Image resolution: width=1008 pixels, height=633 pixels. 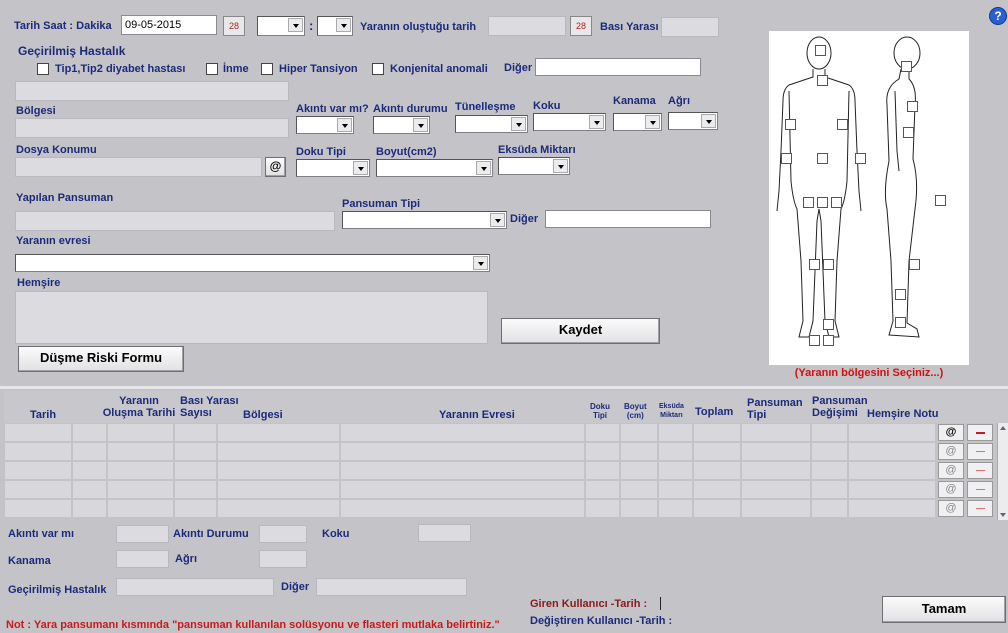 I want to click on akinti-durumu-select, so click(x=401, y=125).